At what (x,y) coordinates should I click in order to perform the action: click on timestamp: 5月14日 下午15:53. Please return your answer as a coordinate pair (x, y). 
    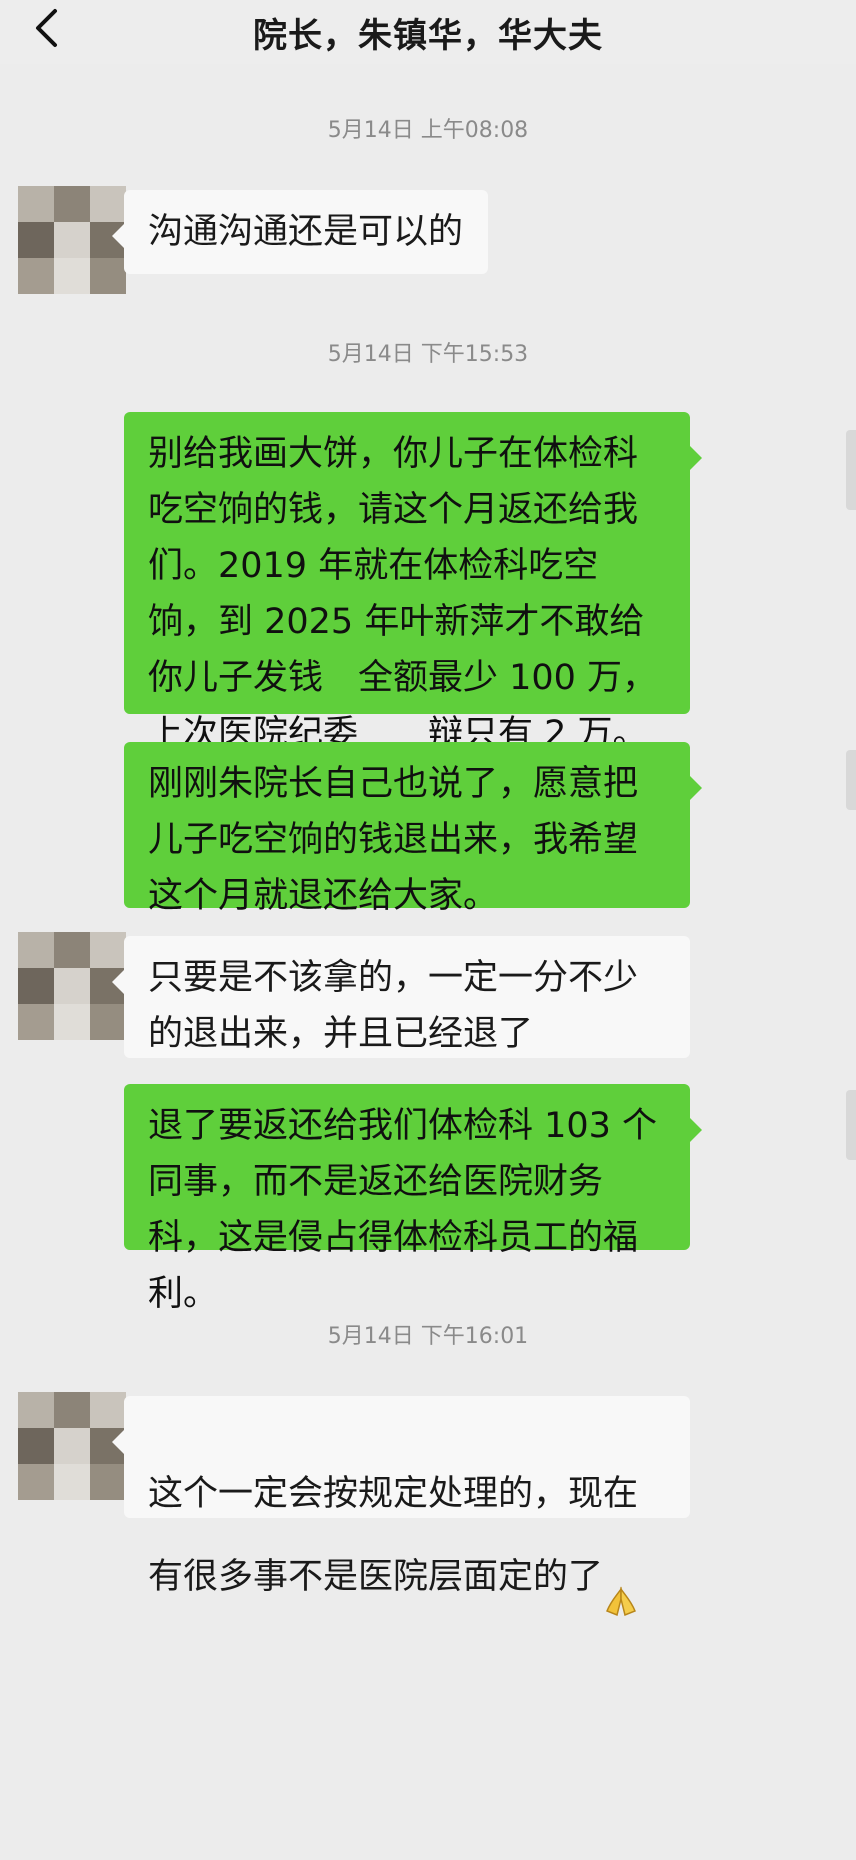
    Looking at the image, I should click on (428, 354).